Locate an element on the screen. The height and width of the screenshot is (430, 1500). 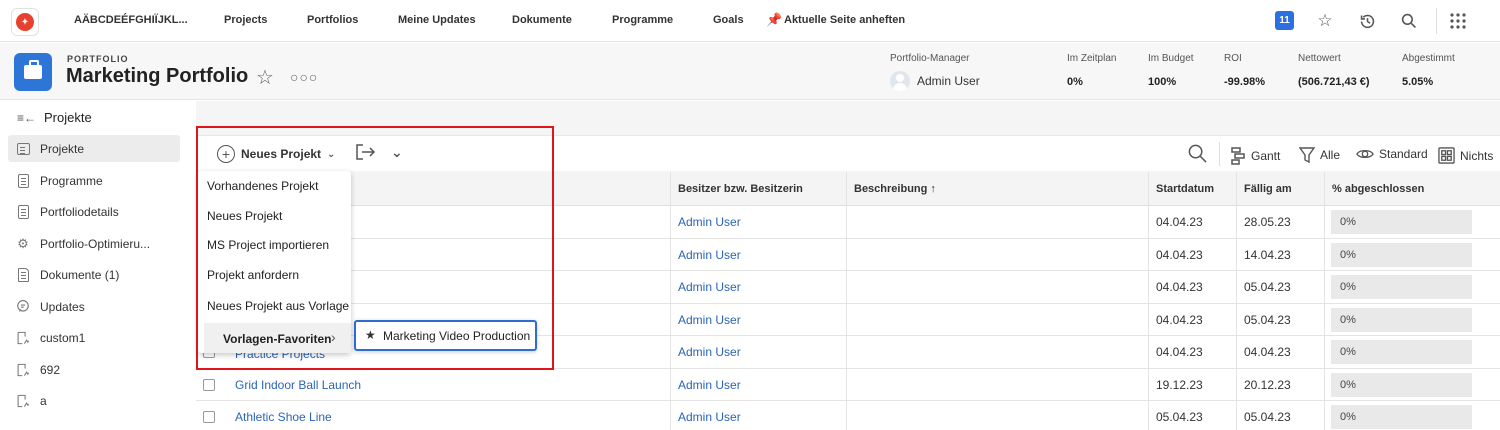
stat-aligned-value: 5.05% is located at coordinates (1418, 82).